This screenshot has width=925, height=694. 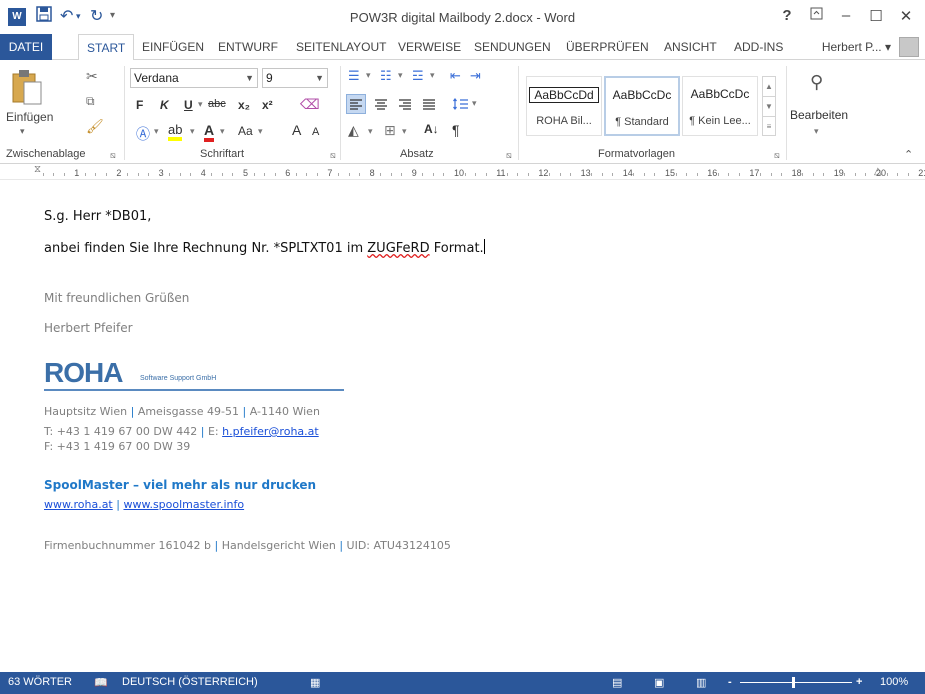 I want to click on align-center-icon, so click(x=381, y=105).